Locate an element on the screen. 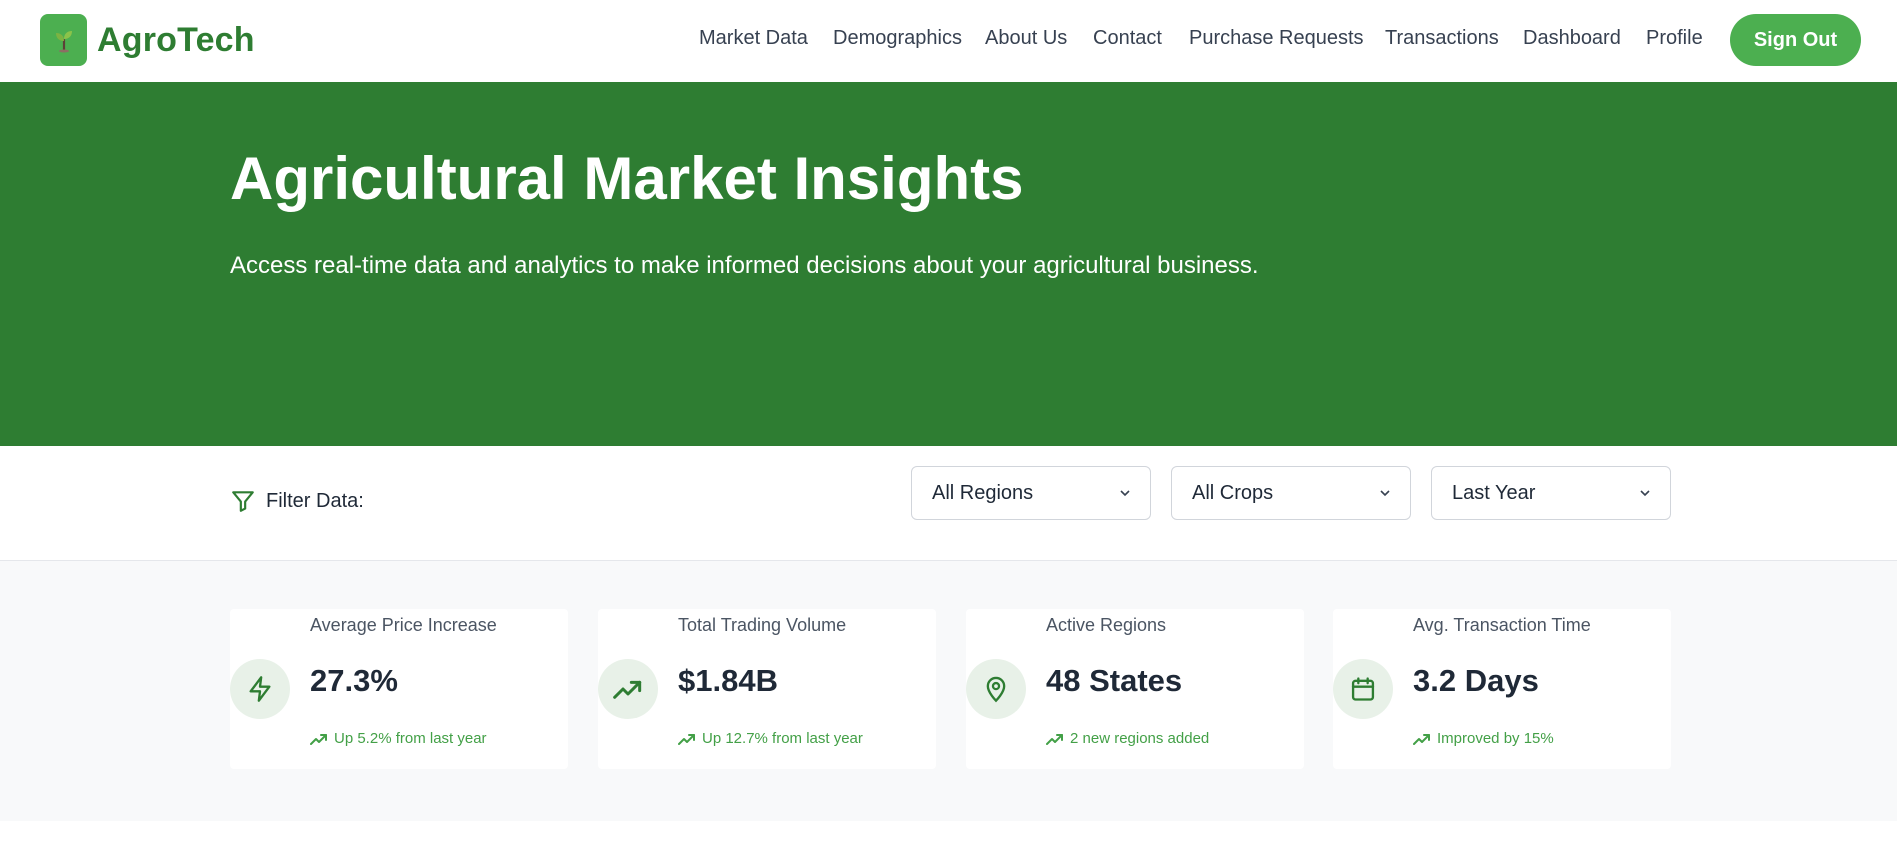 The image size is (1897, 866). map-pin-icon is located at coordinates (996, 689).